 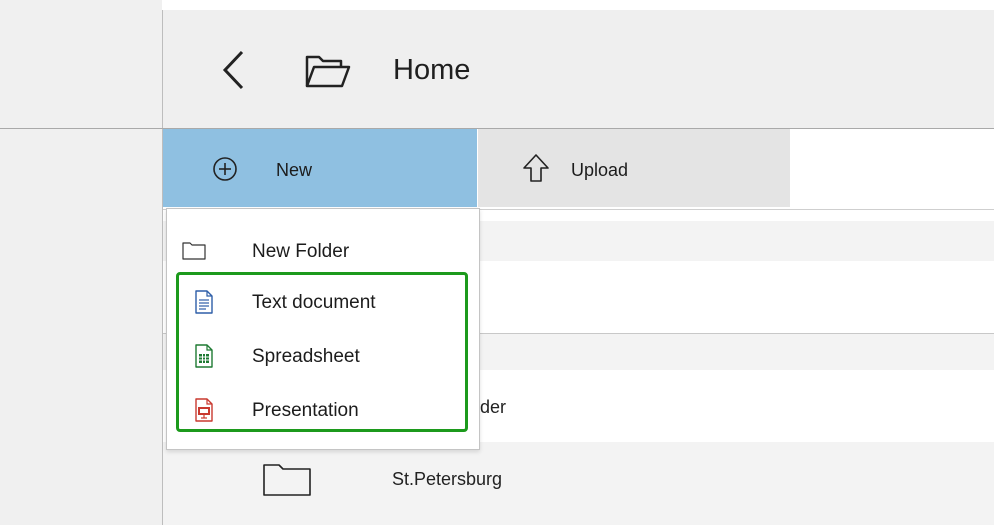 What do you see at coordinates (204, 302) in the screenshot?
I see `text-document-icon` at bounding box center [204, 302].